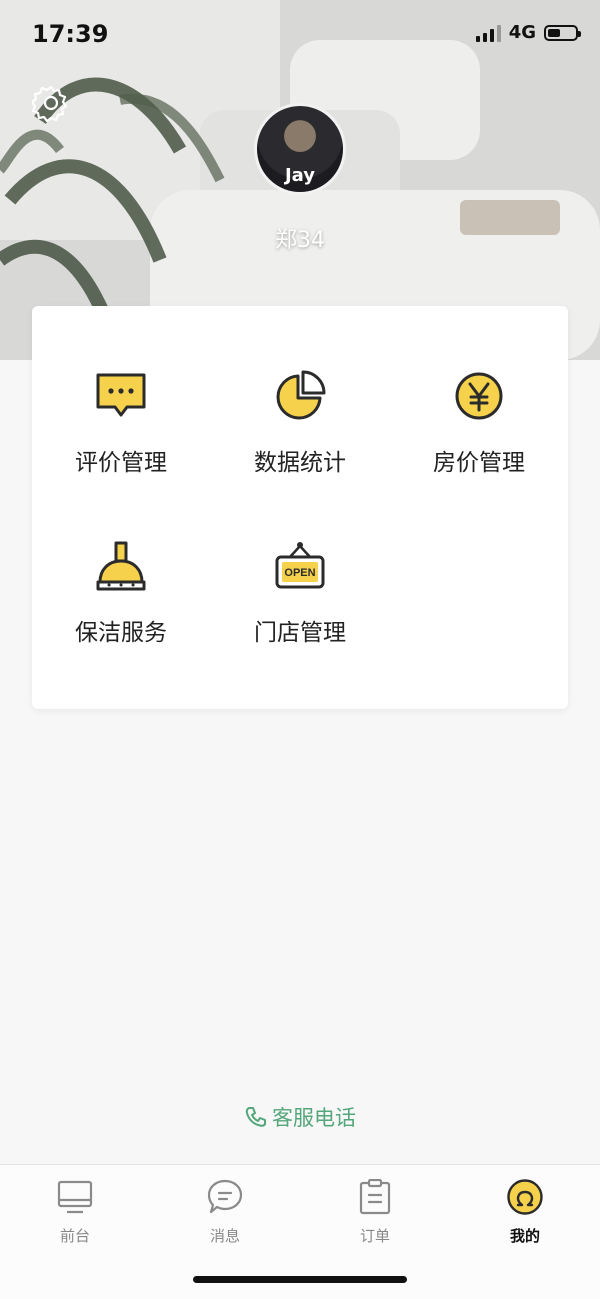  I want to click on tab-mine: 我的, so click(525, 1210).